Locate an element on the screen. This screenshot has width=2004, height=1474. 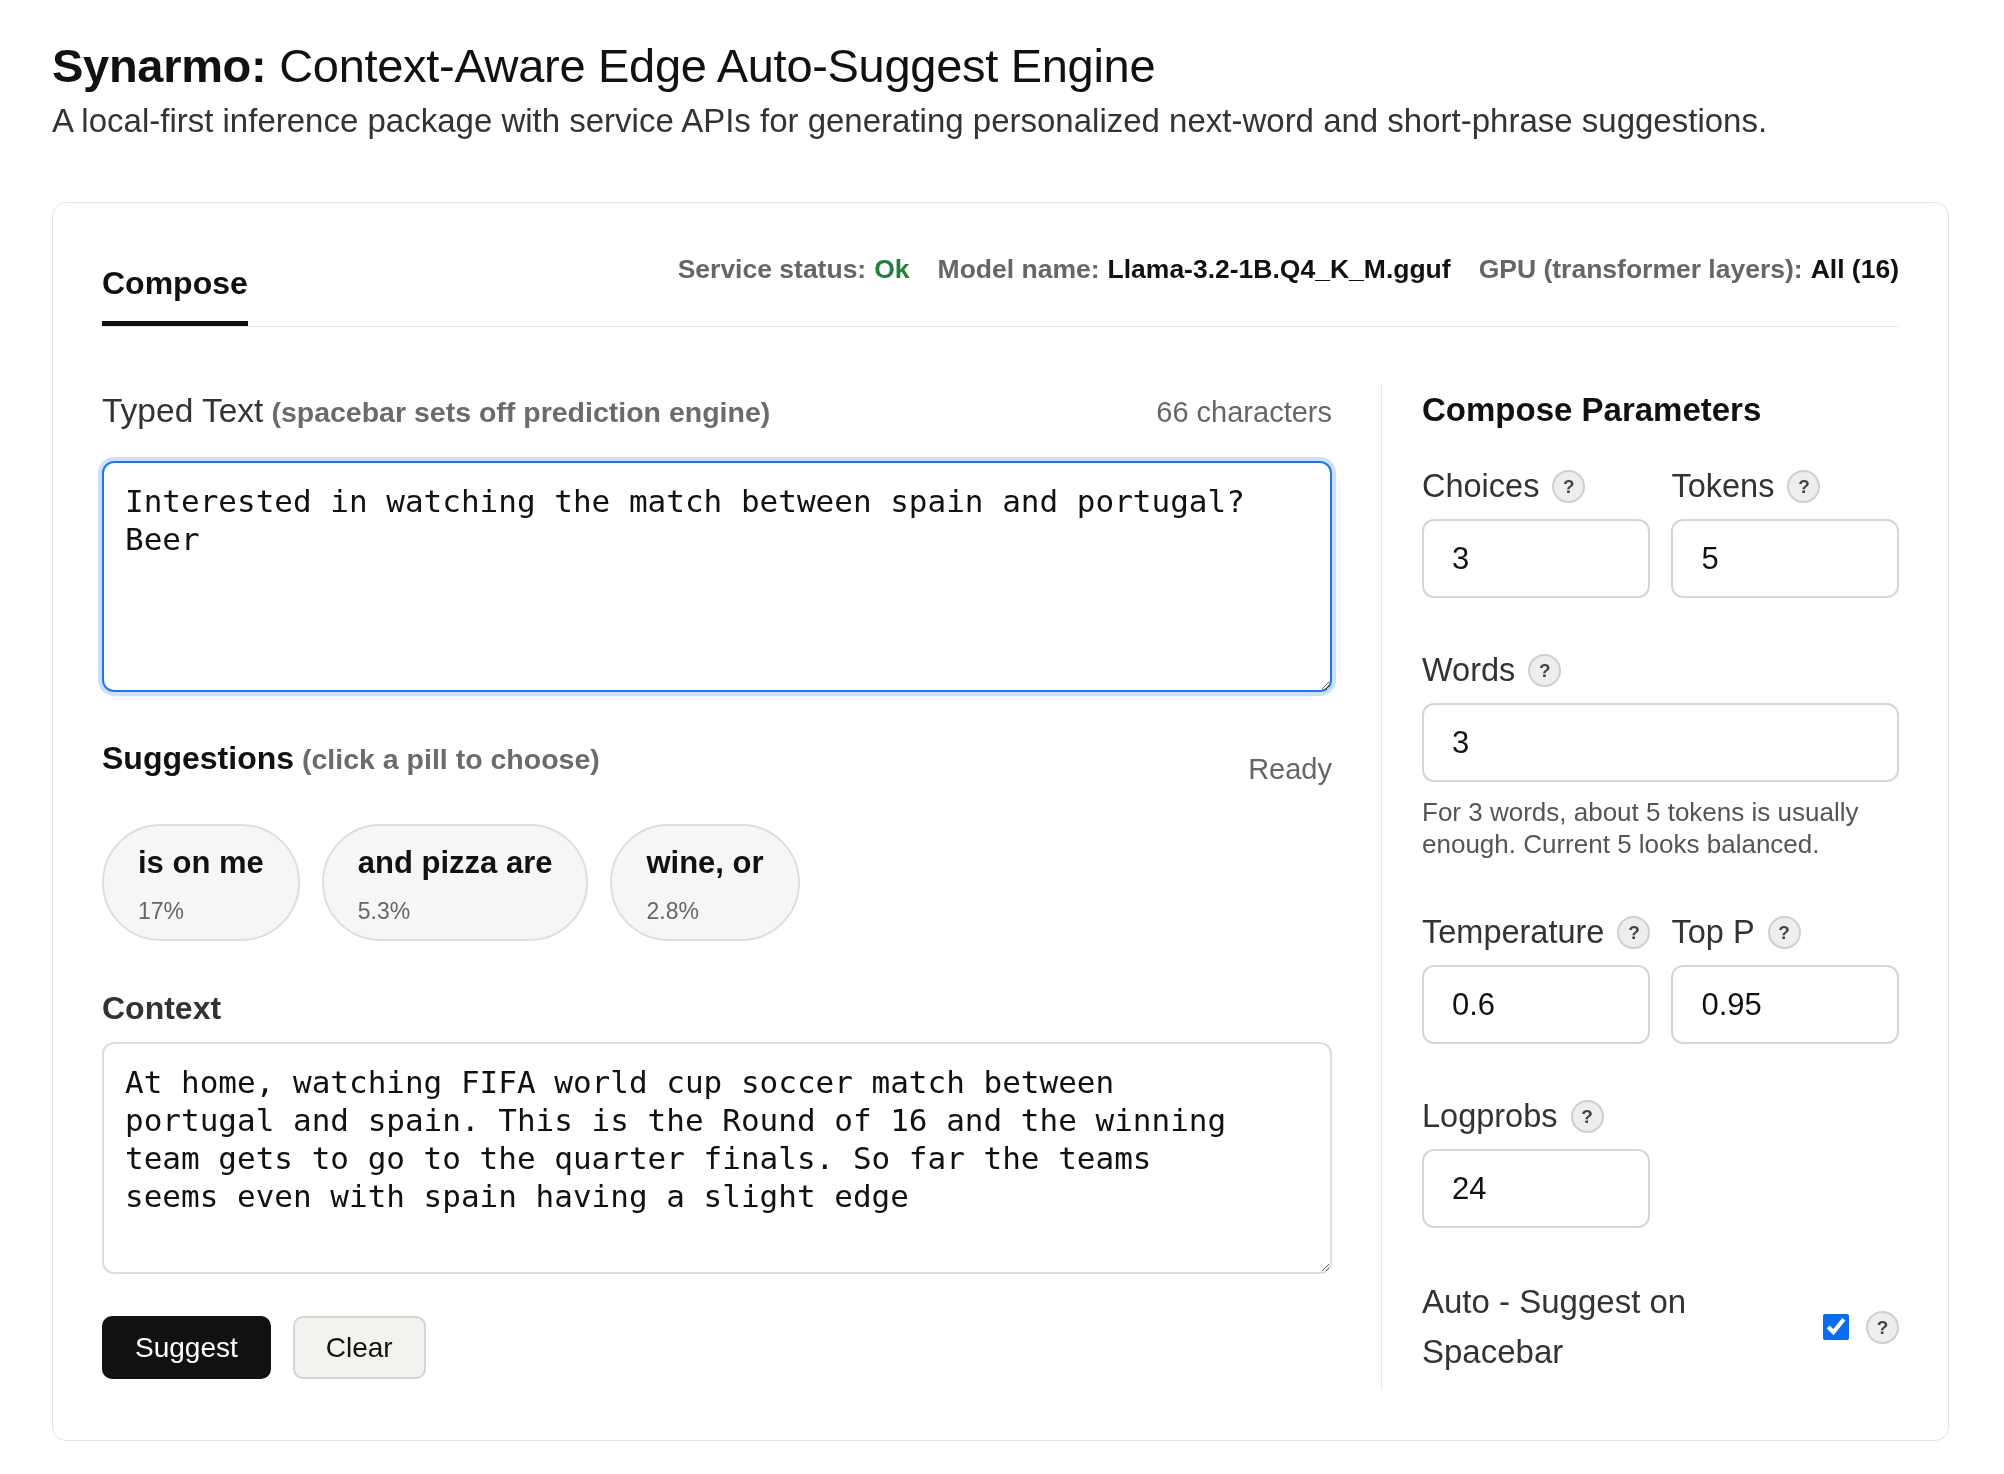
field-label: Words is located at coordinates (1469, 670).